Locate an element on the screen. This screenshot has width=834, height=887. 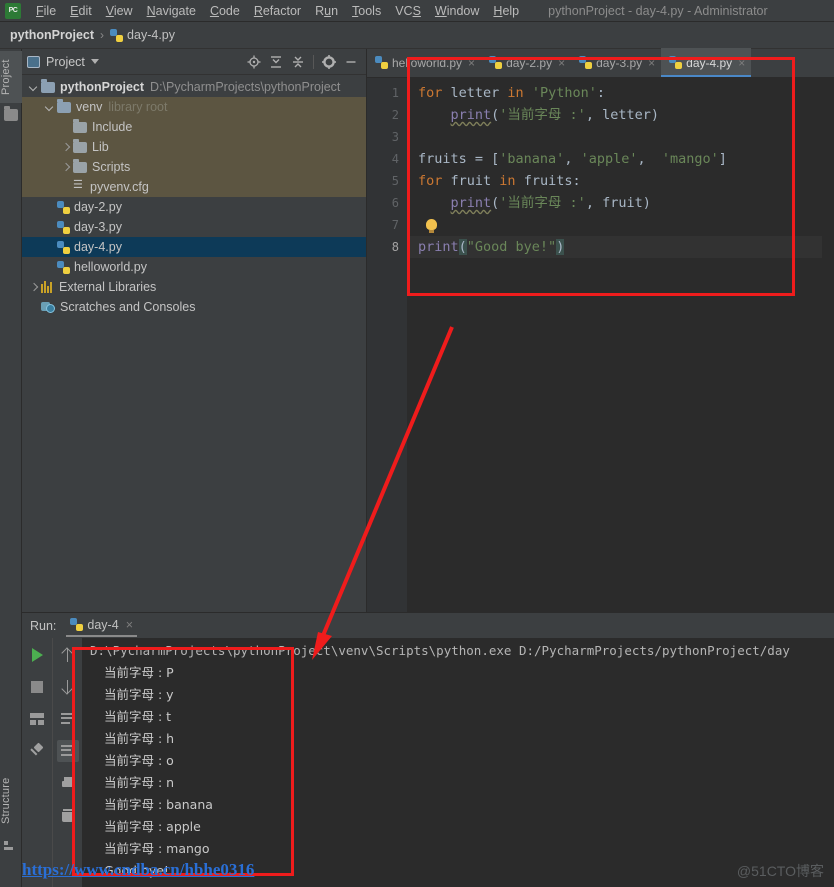
tree-node-include: Include is located at coordinates (194, 127).